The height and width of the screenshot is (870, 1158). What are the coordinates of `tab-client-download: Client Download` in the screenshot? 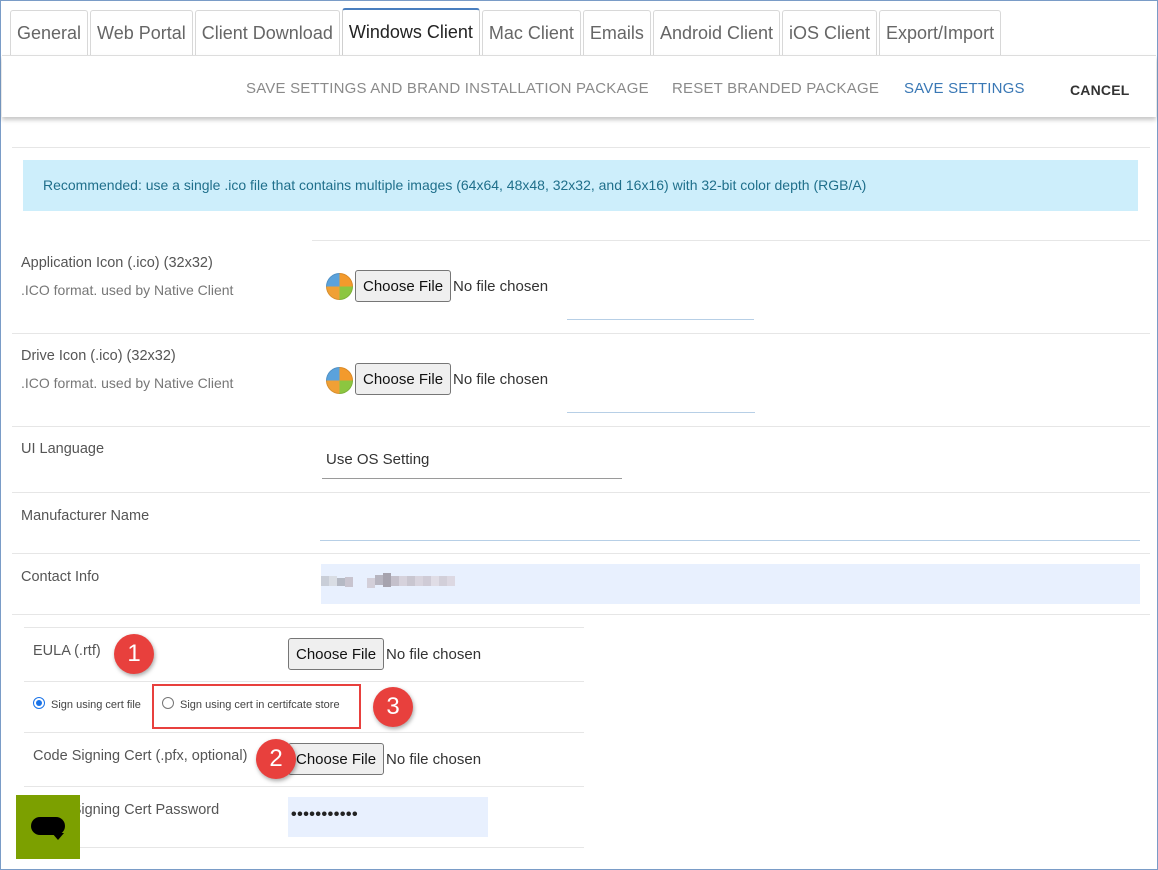 It's located at (267, 32).